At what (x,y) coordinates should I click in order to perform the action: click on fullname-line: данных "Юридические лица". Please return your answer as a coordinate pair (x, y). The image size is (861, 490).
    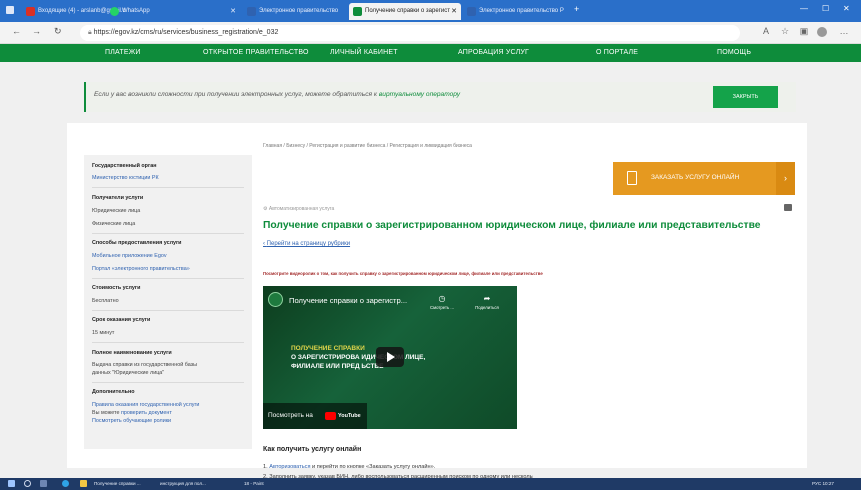
    Looking at the image, I should click on (128, 373).